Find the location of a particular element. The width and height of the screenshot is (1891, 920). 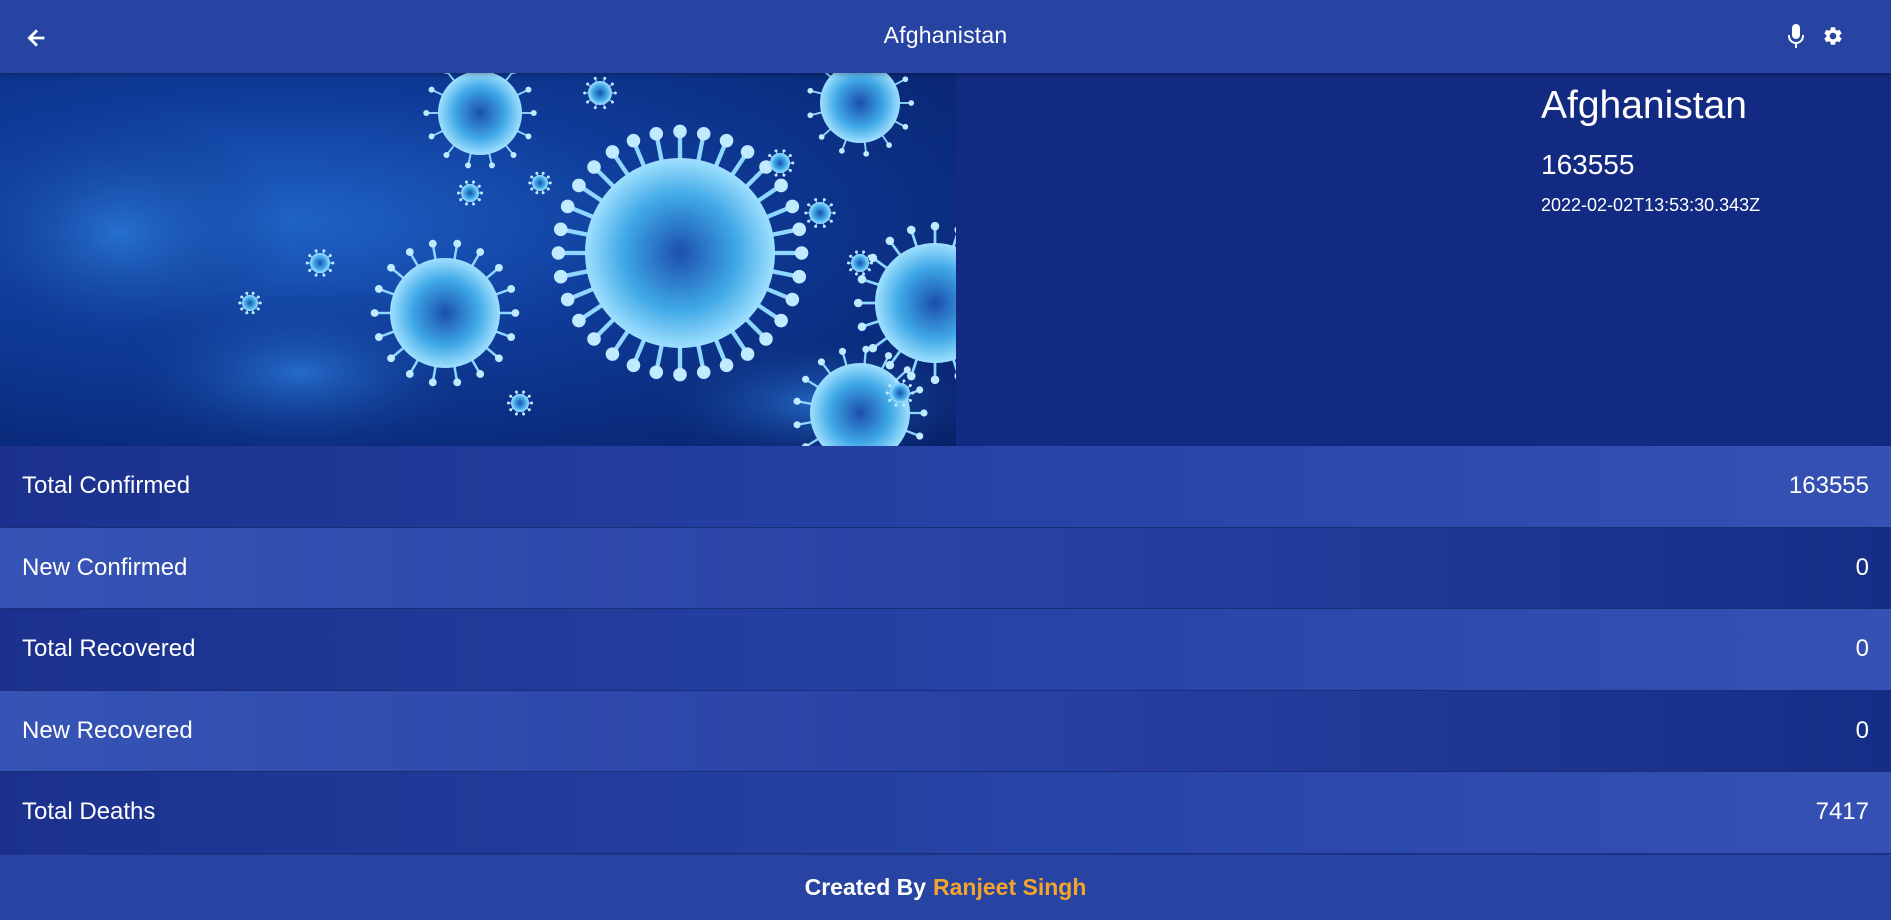

footer: Created By Ranjeet Singh is located at coordinates (945, 887).